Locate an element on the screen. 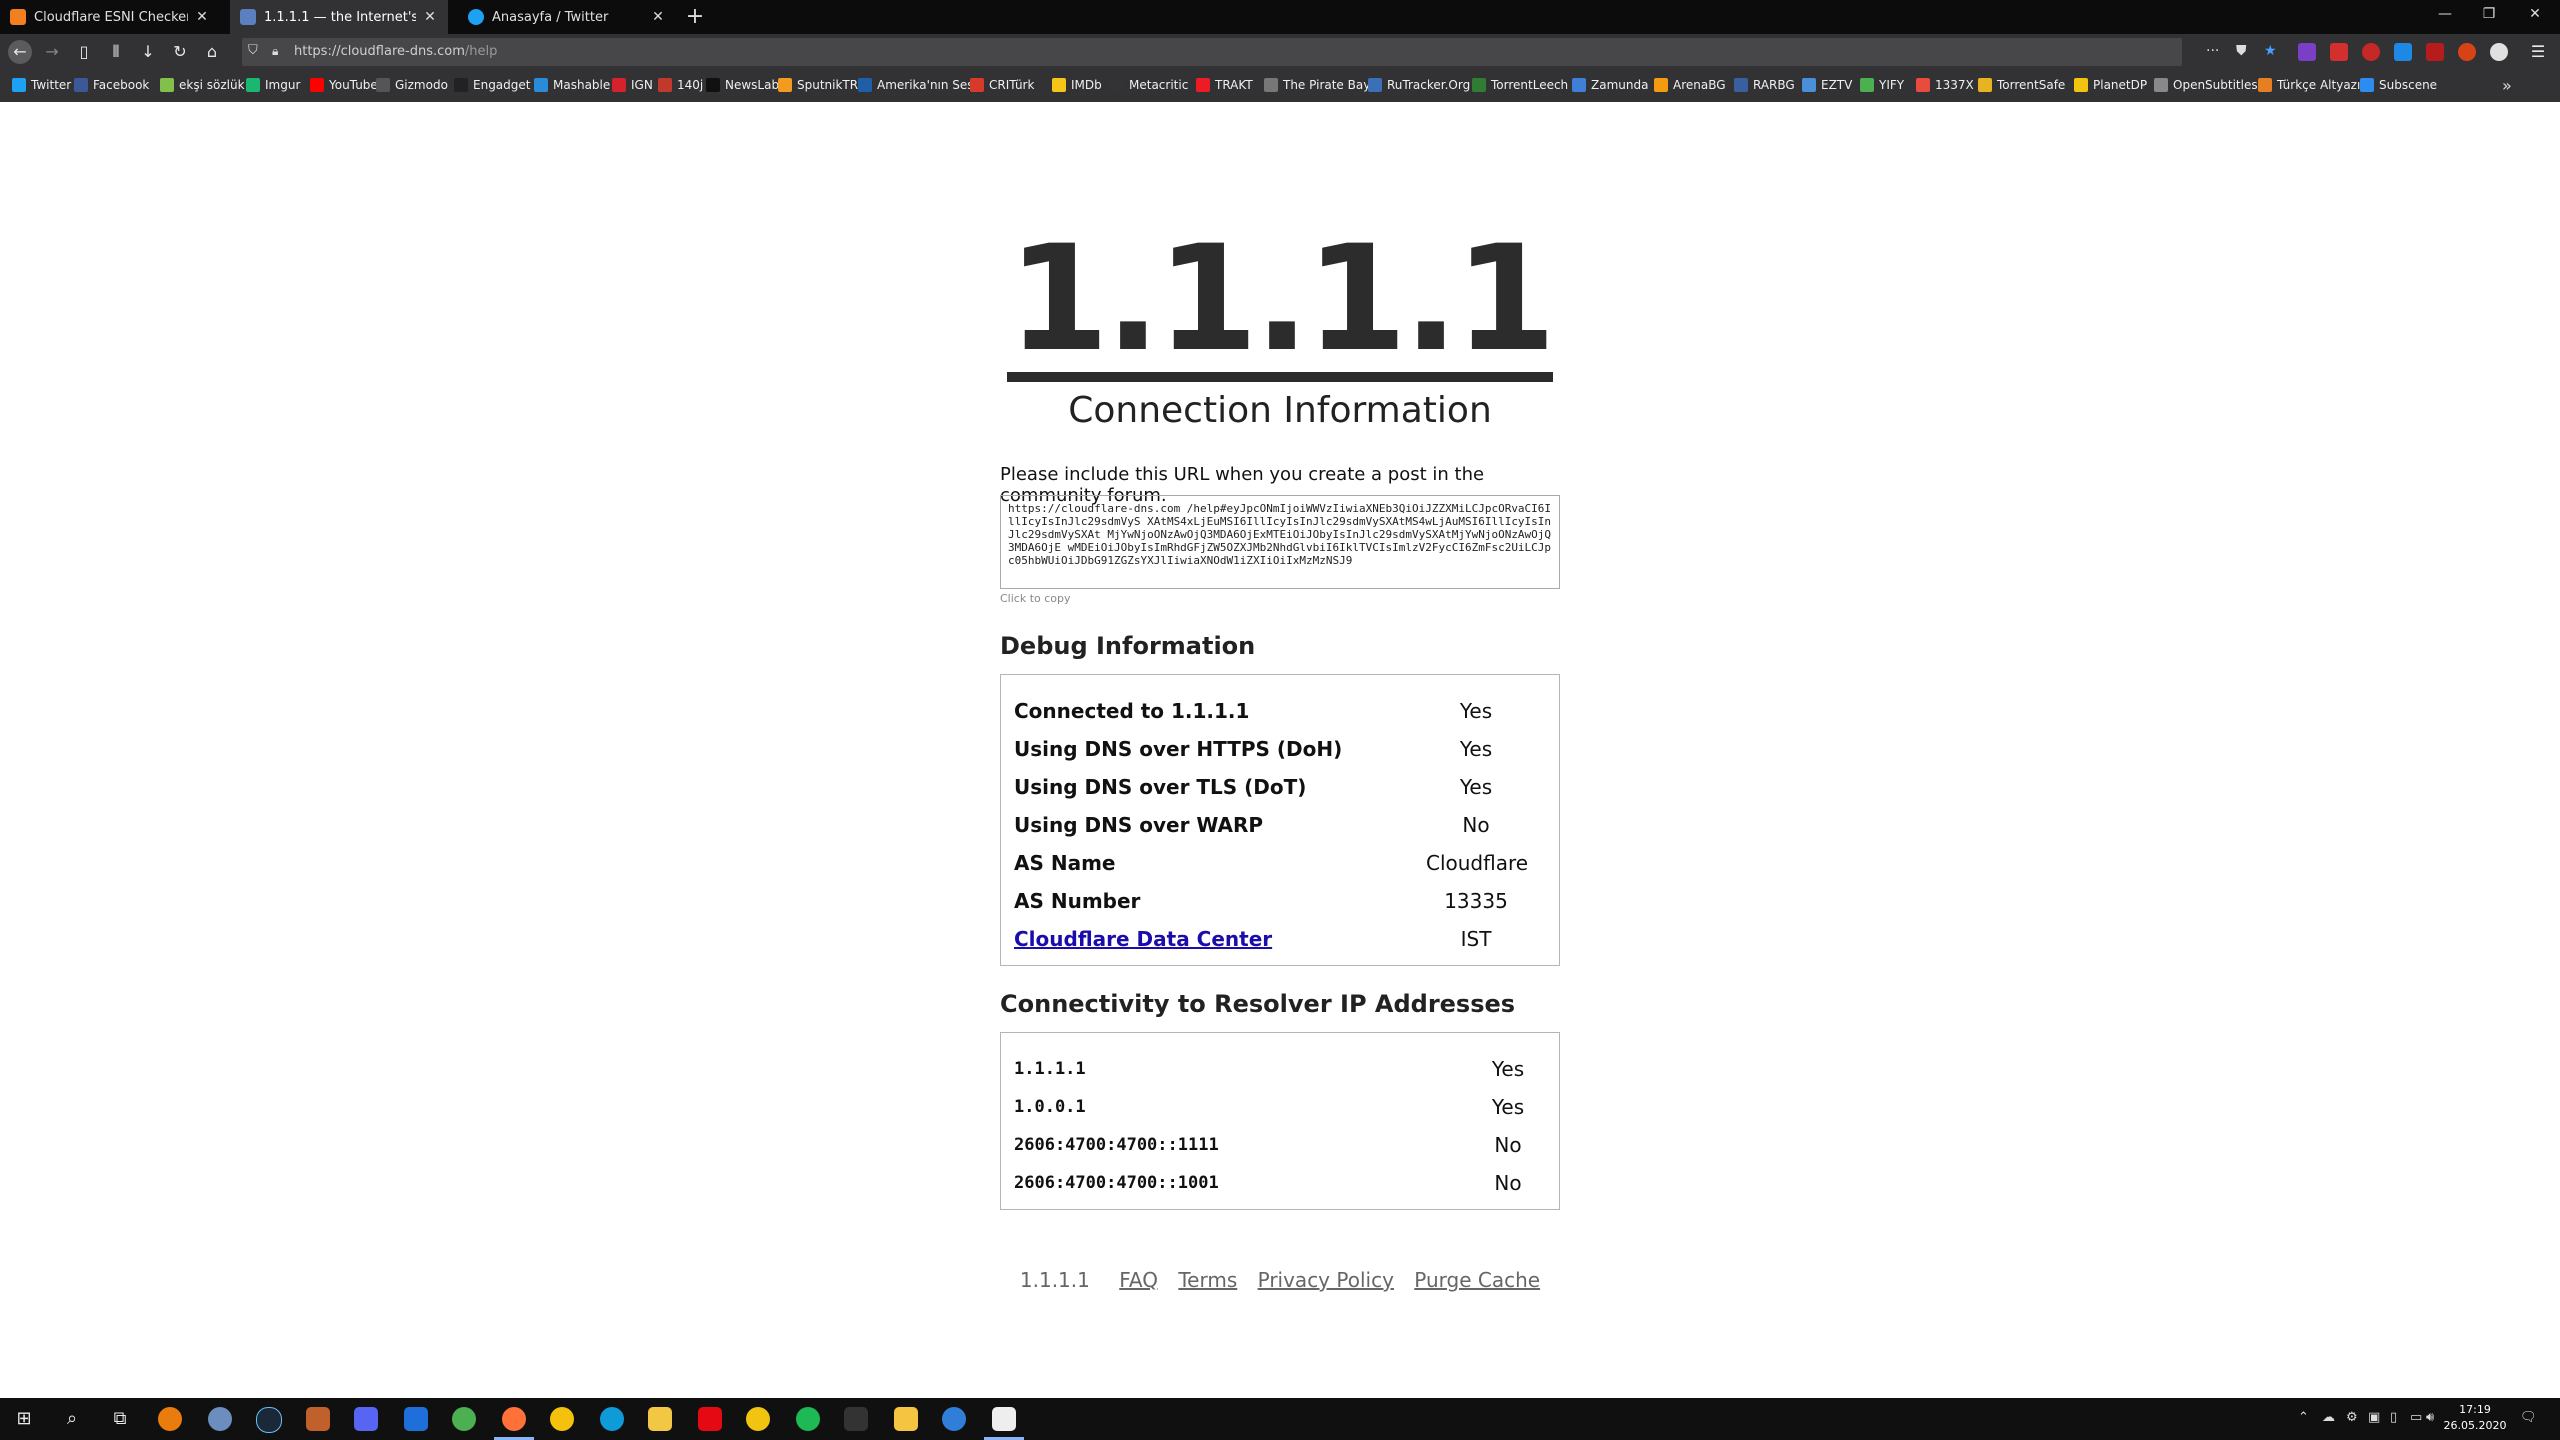 This screenshot has height=1440, width=2560. bookmark-item: The Pirate Bay is located at coordinates (1317, 85).